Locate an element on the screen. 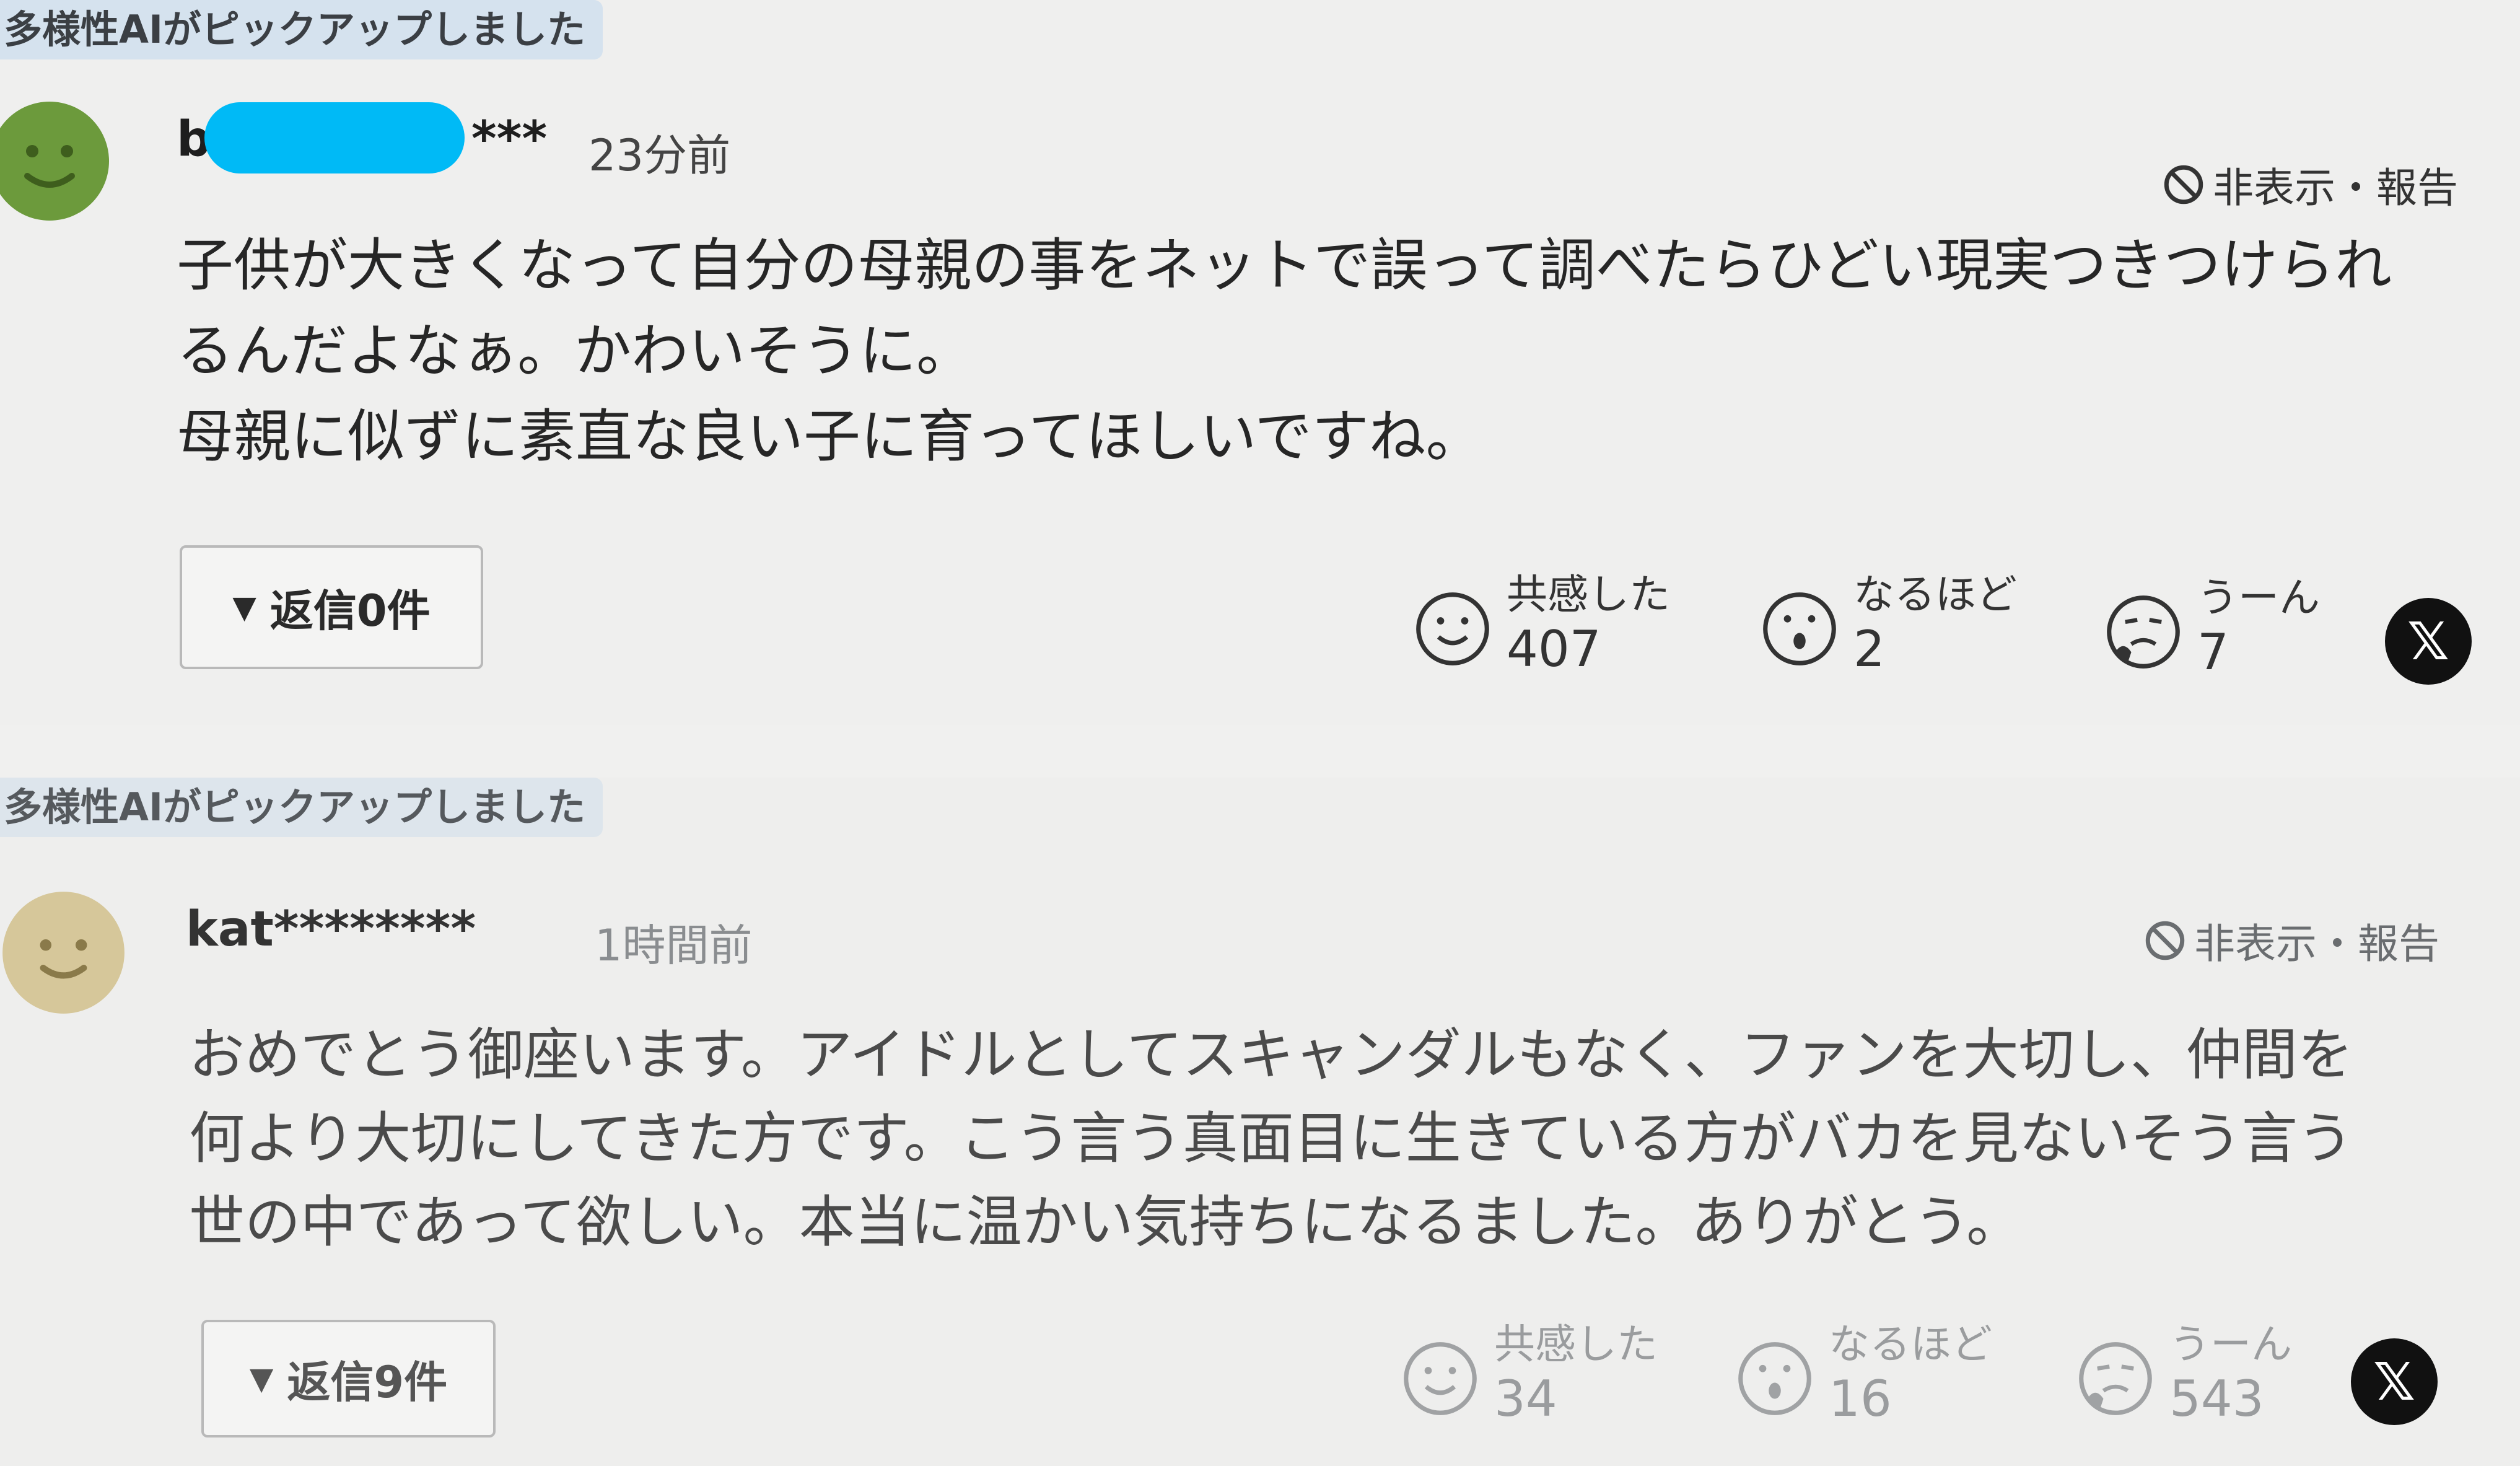 Image resolution: width=2520 pixels, height=1466 pixels. reaction-empathy-button: 共感した 407 is located at coordinates (1541, 624).